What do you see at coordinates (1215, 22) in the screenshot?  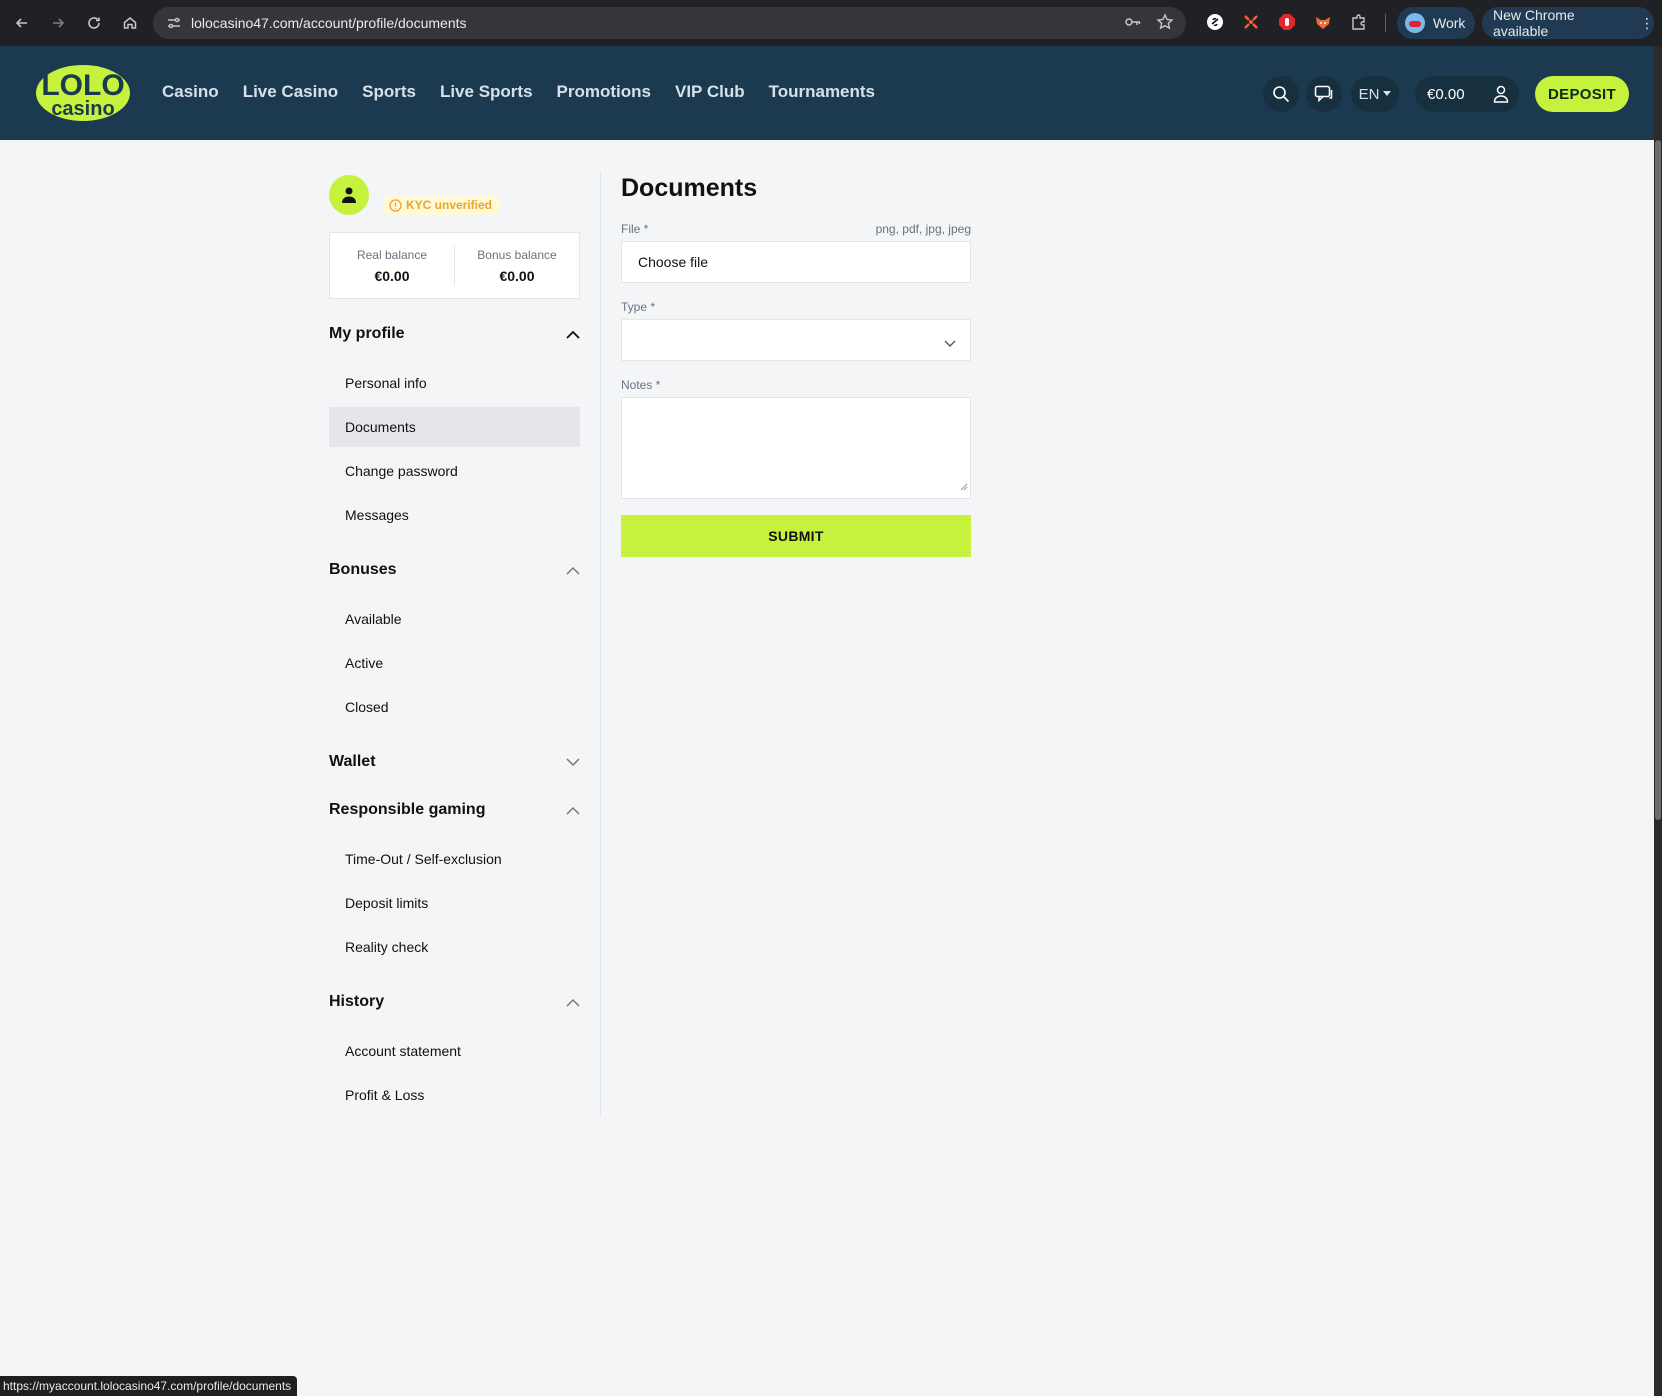 I see `extension-link-icon` at bounding box center [1215, 22].